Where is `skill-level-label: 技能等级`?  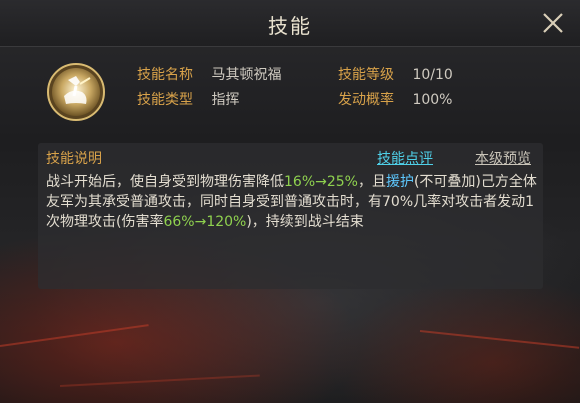 skill-level-label: 技能等级 is located at coordinates (366, 75).